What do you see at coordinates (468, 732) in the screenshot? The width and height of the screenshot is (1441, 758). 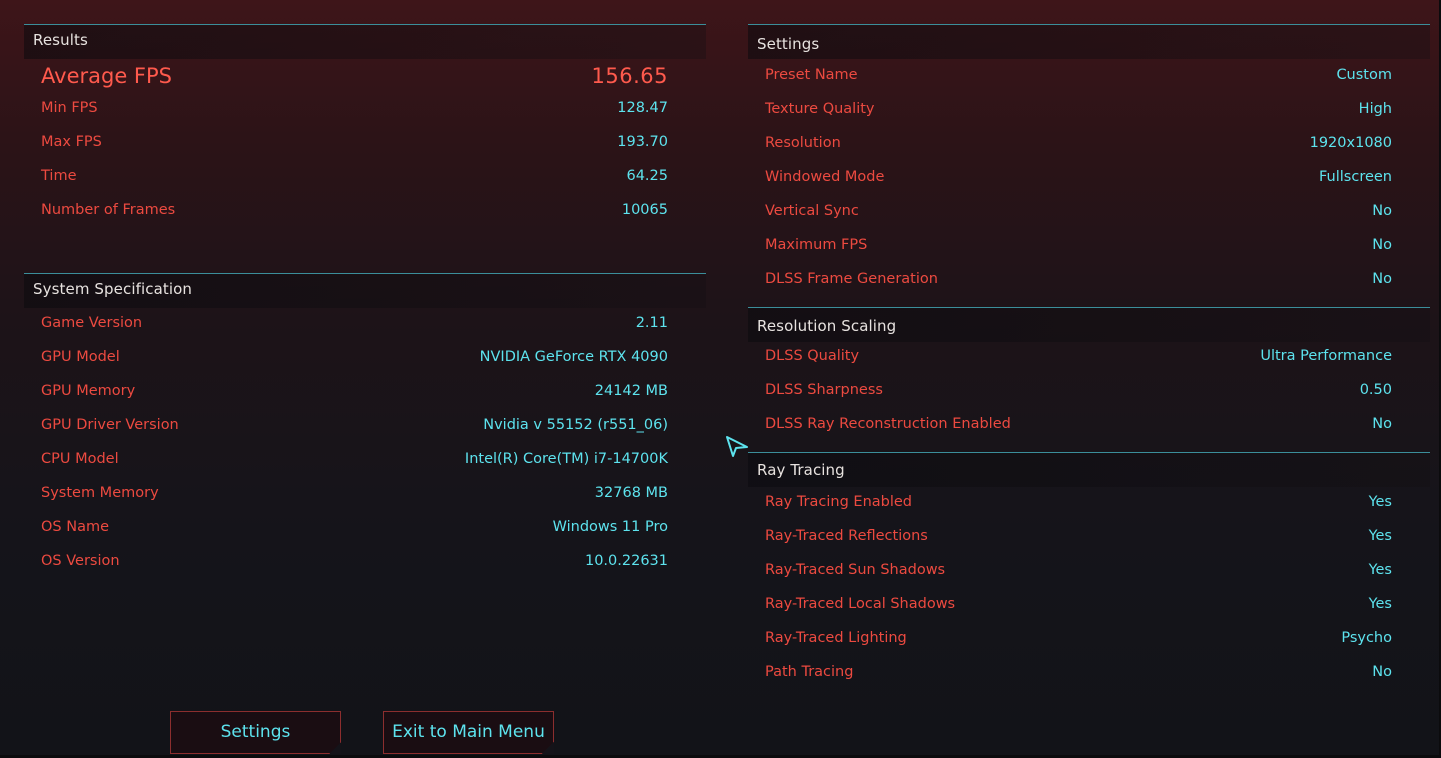 I see `exit-to-main-menu-button: Exit to Main Menu` at bounding box center [468, 732].